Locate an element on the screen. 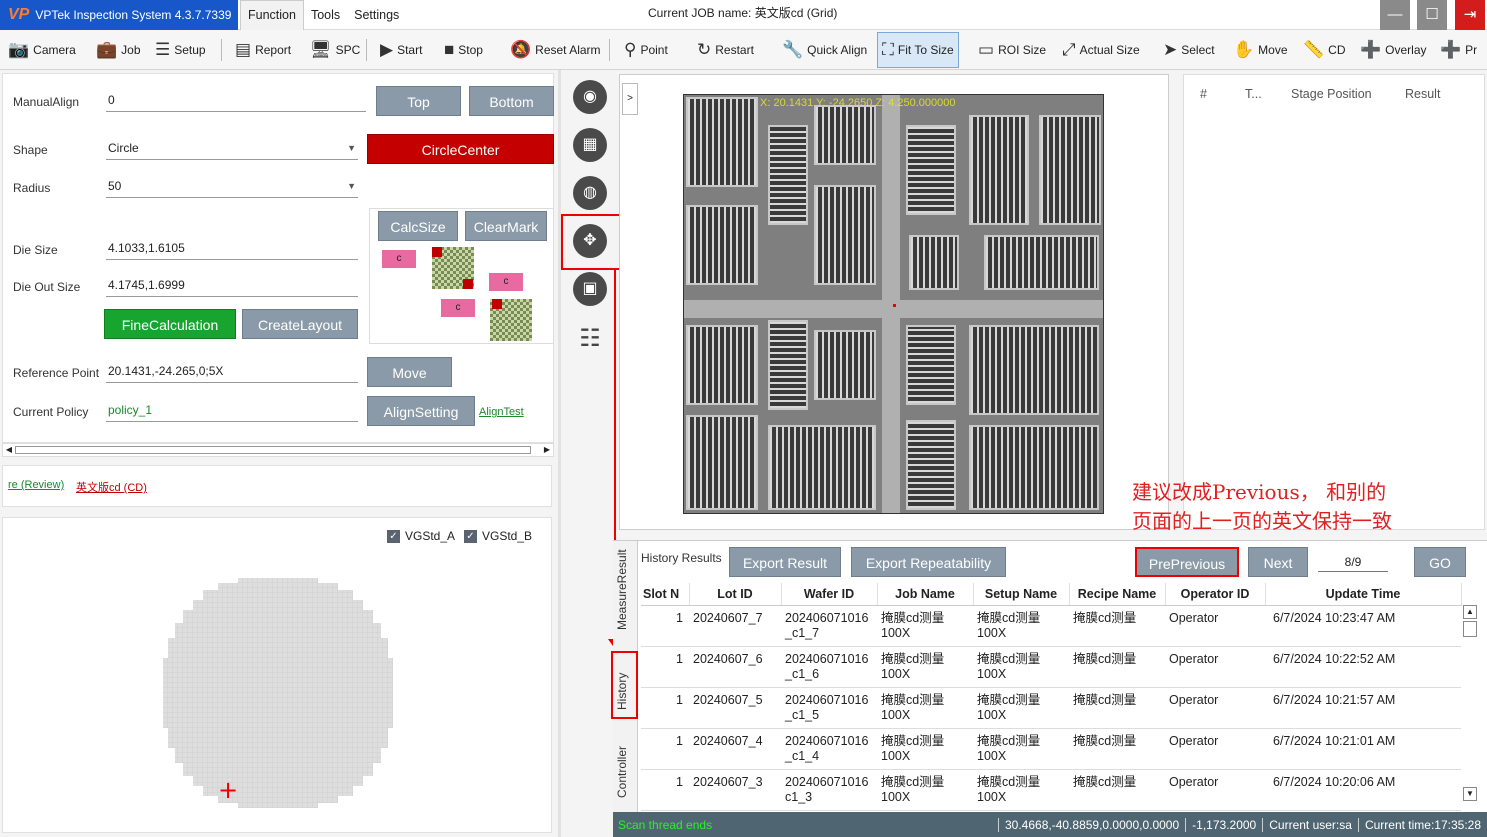 The width and height of the screenshot is (1487, 837). cell-update-time: 6/7/2024 10:22:52 AM is located at coordinates (1363, 667).